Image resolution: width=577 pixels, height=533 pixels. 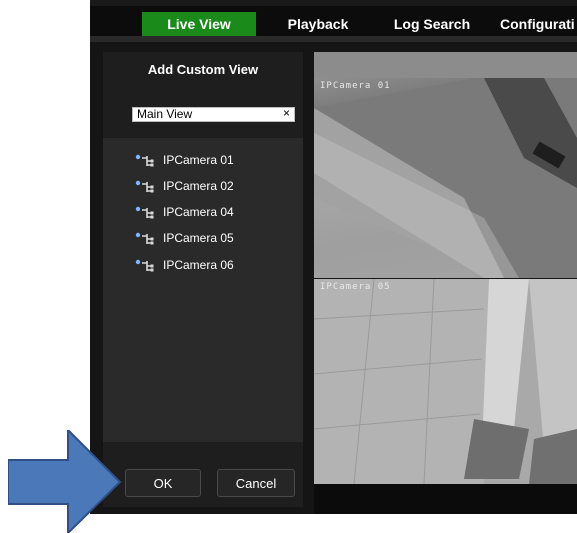 I want to click on camera-name: IPCamera 06, so click(x=198, y=265).